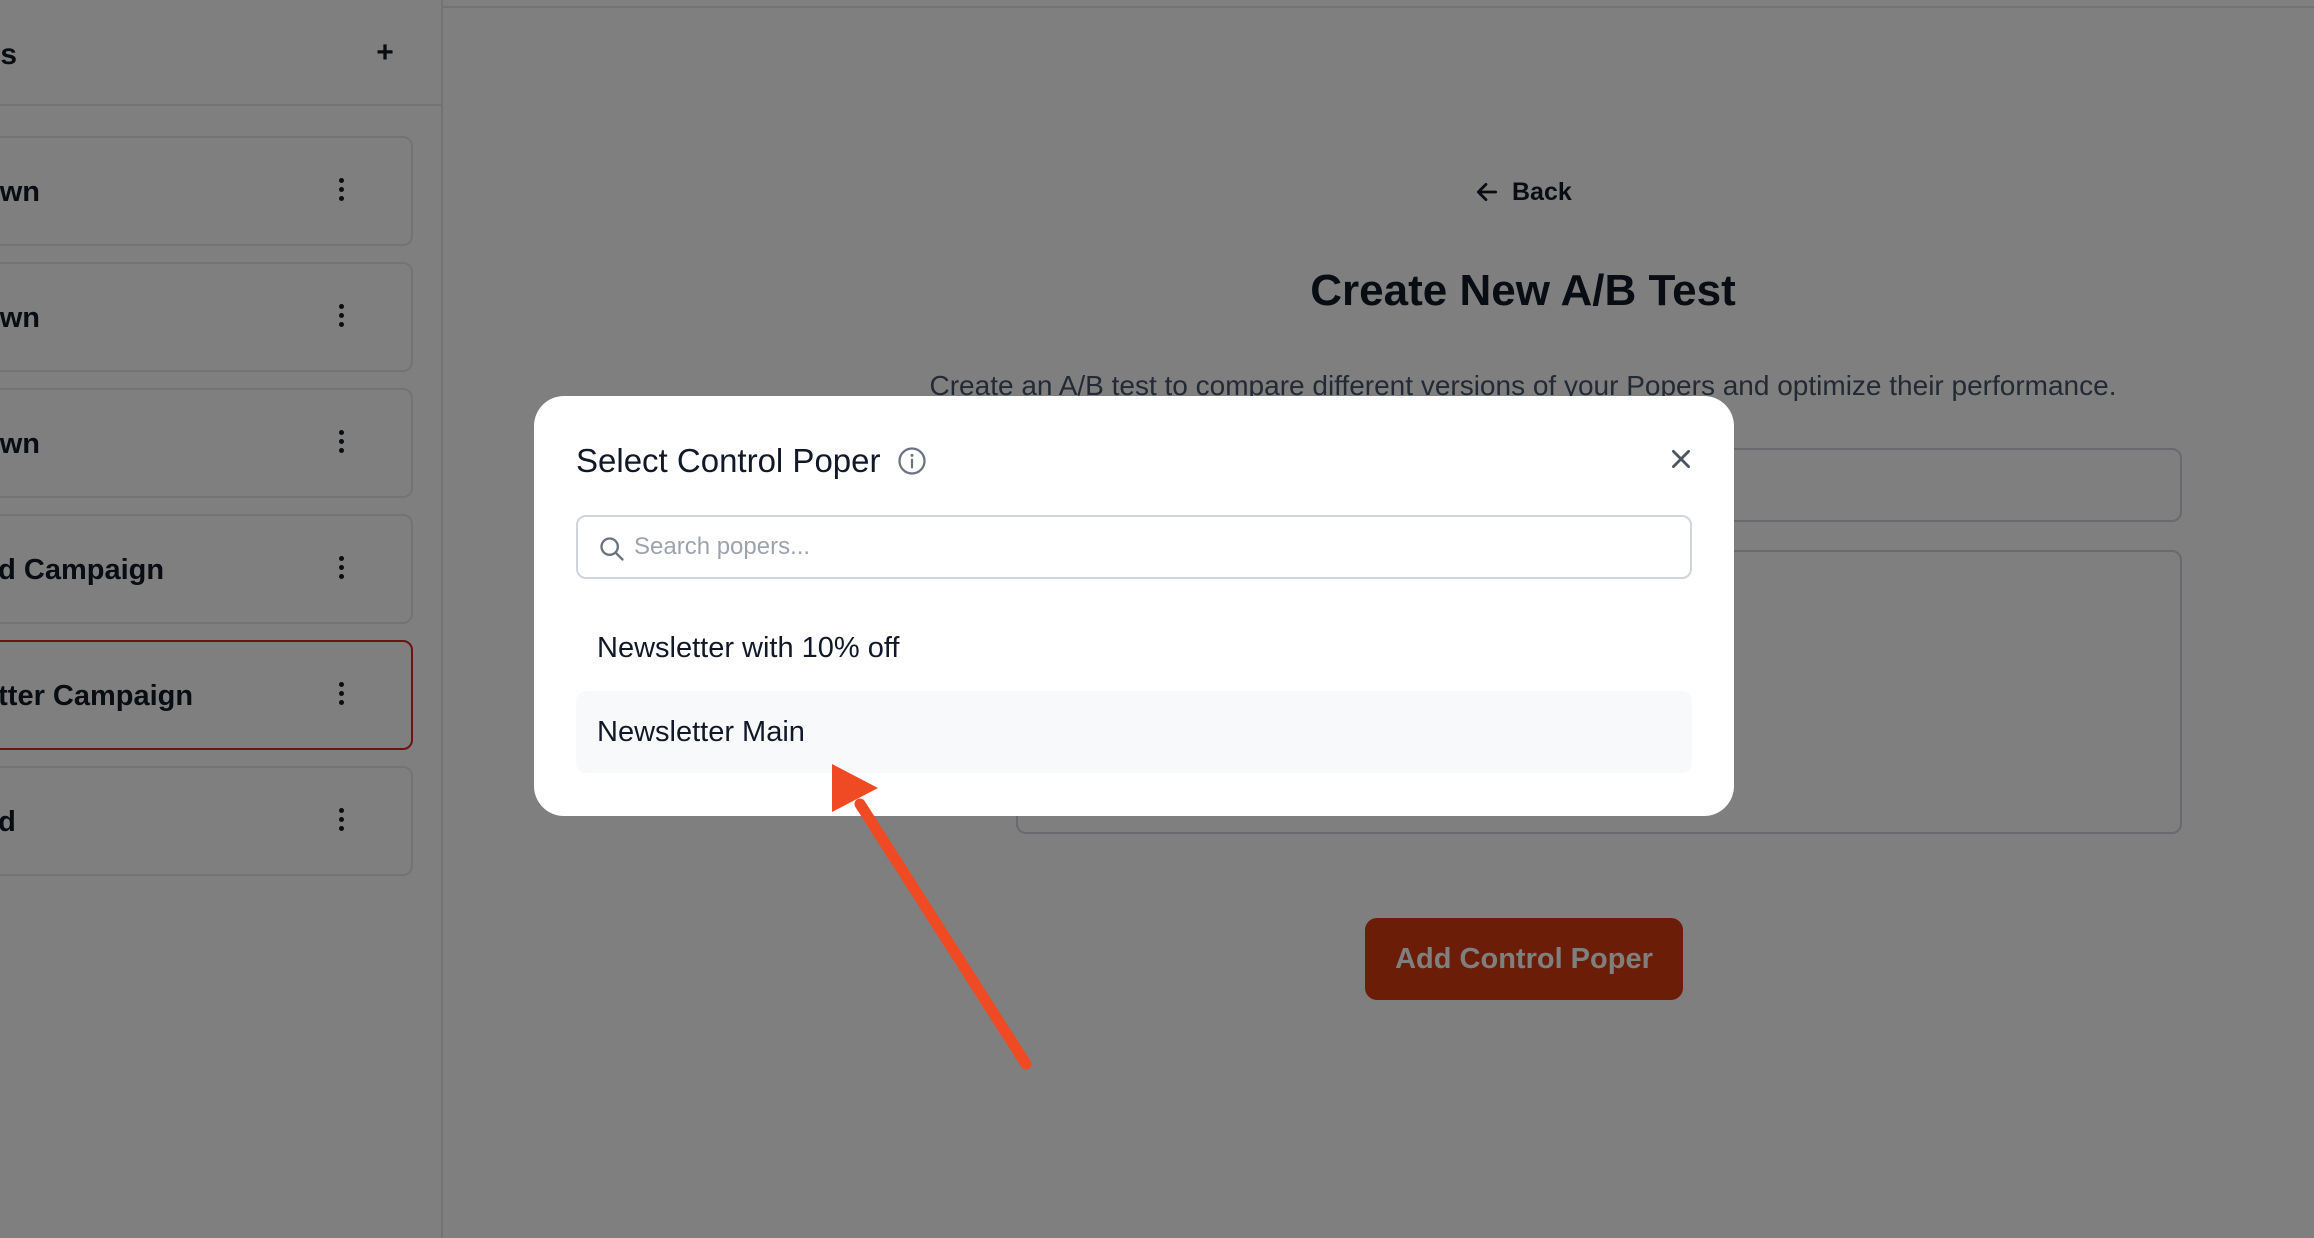  I want to click on modal-title-row: Select Control Poper, so click(751, 461).